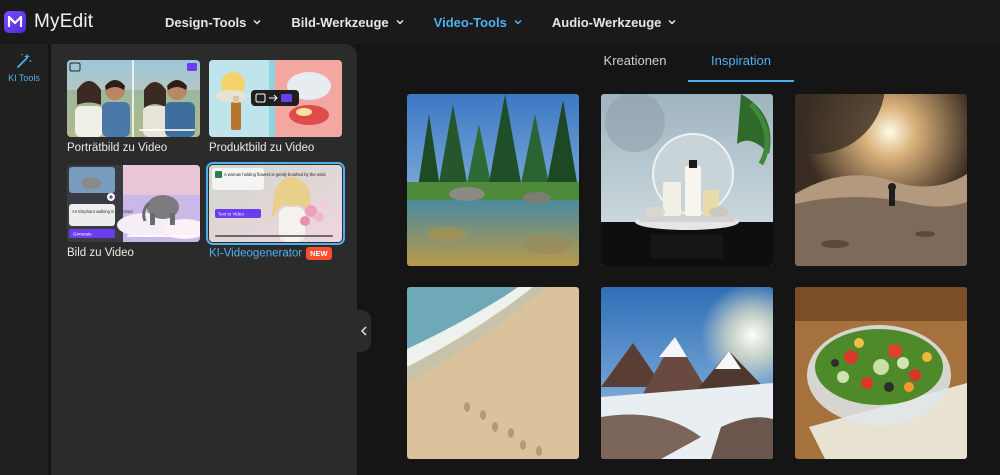  Describe the element at coordinates (64, 21) in the screenshot. I see `app-name: MyEdit` at that location.